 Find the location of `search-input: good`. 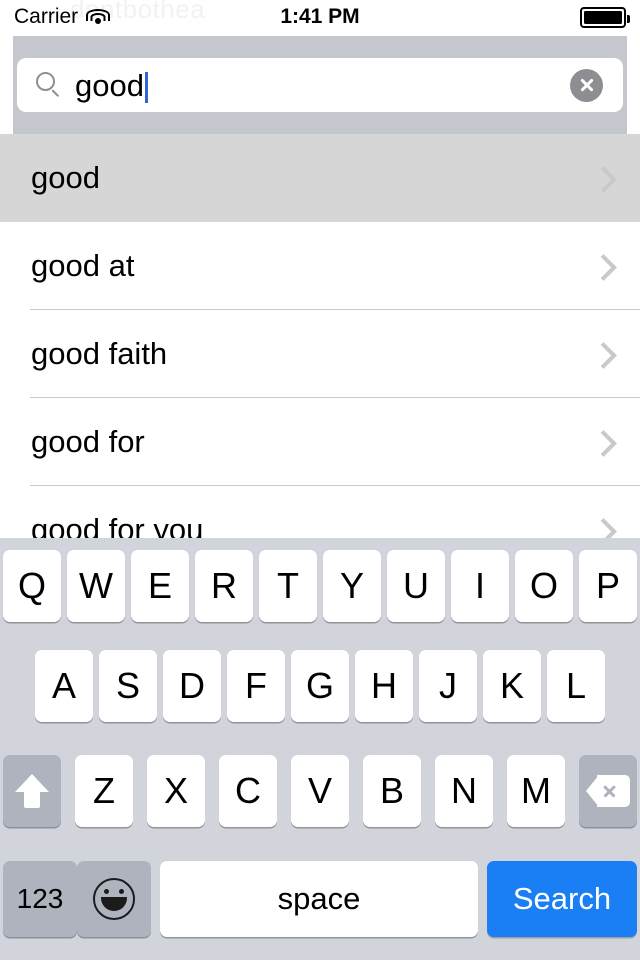

search-input: good is located at coordinates (320, 85).